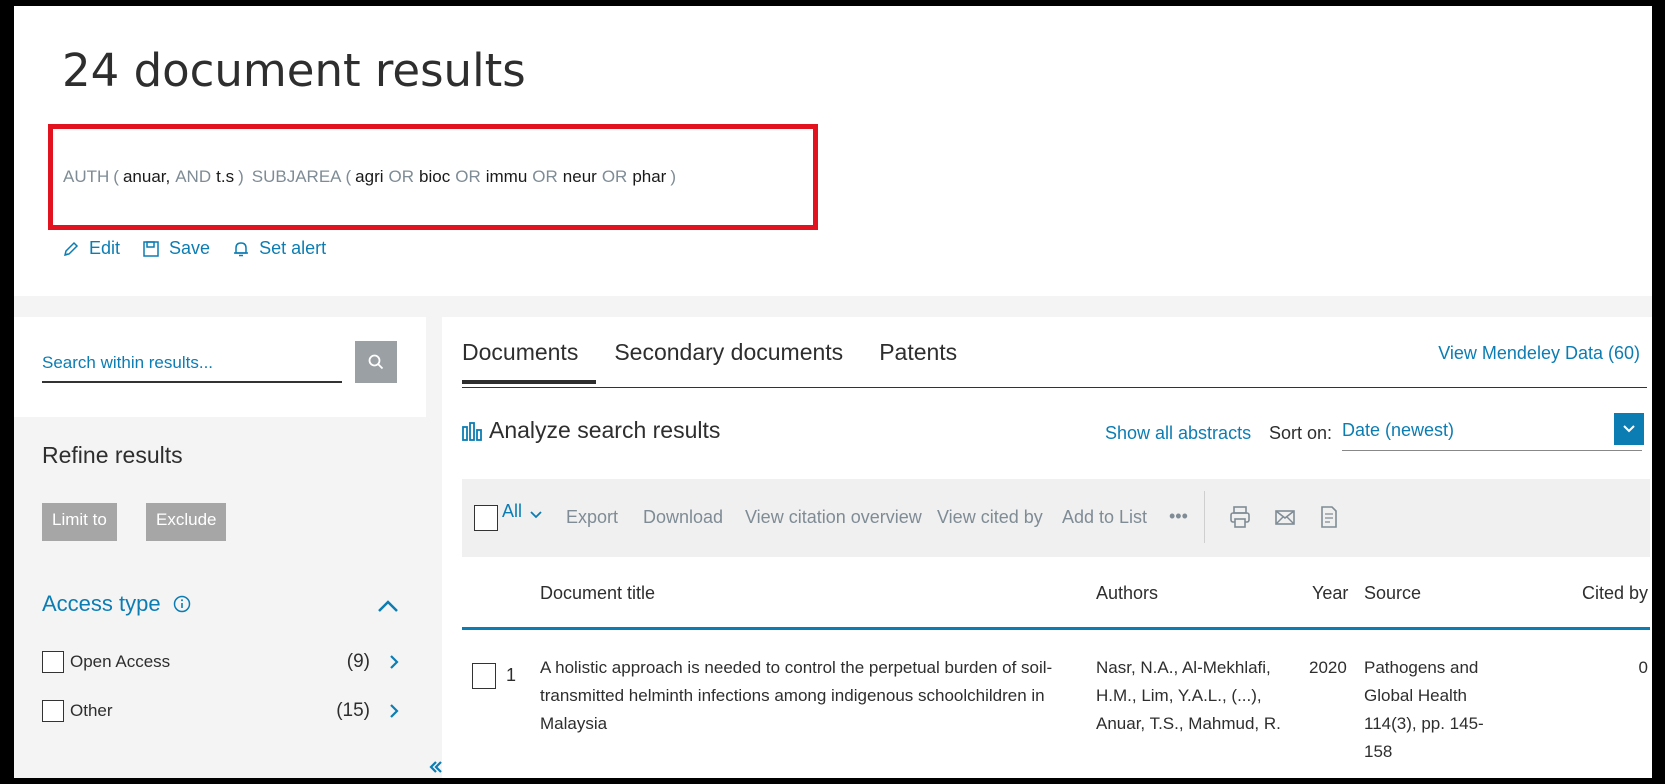 The image size is (1665, 784). What do you see at coordinates (597, 593) in the screenshot?
I see `column-header-title: Document title` at bounding box center [597, 593].